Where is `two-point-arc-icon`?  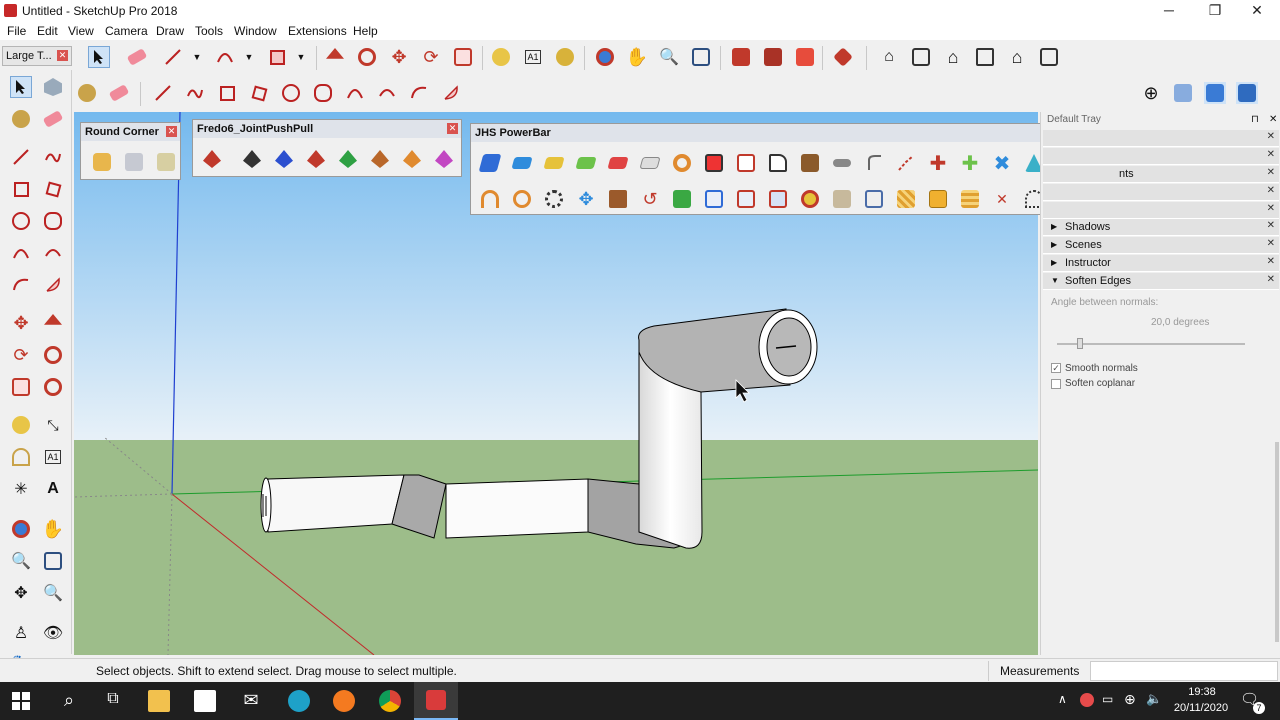 two-point-arc-icon is located at coordinates (387, 93).